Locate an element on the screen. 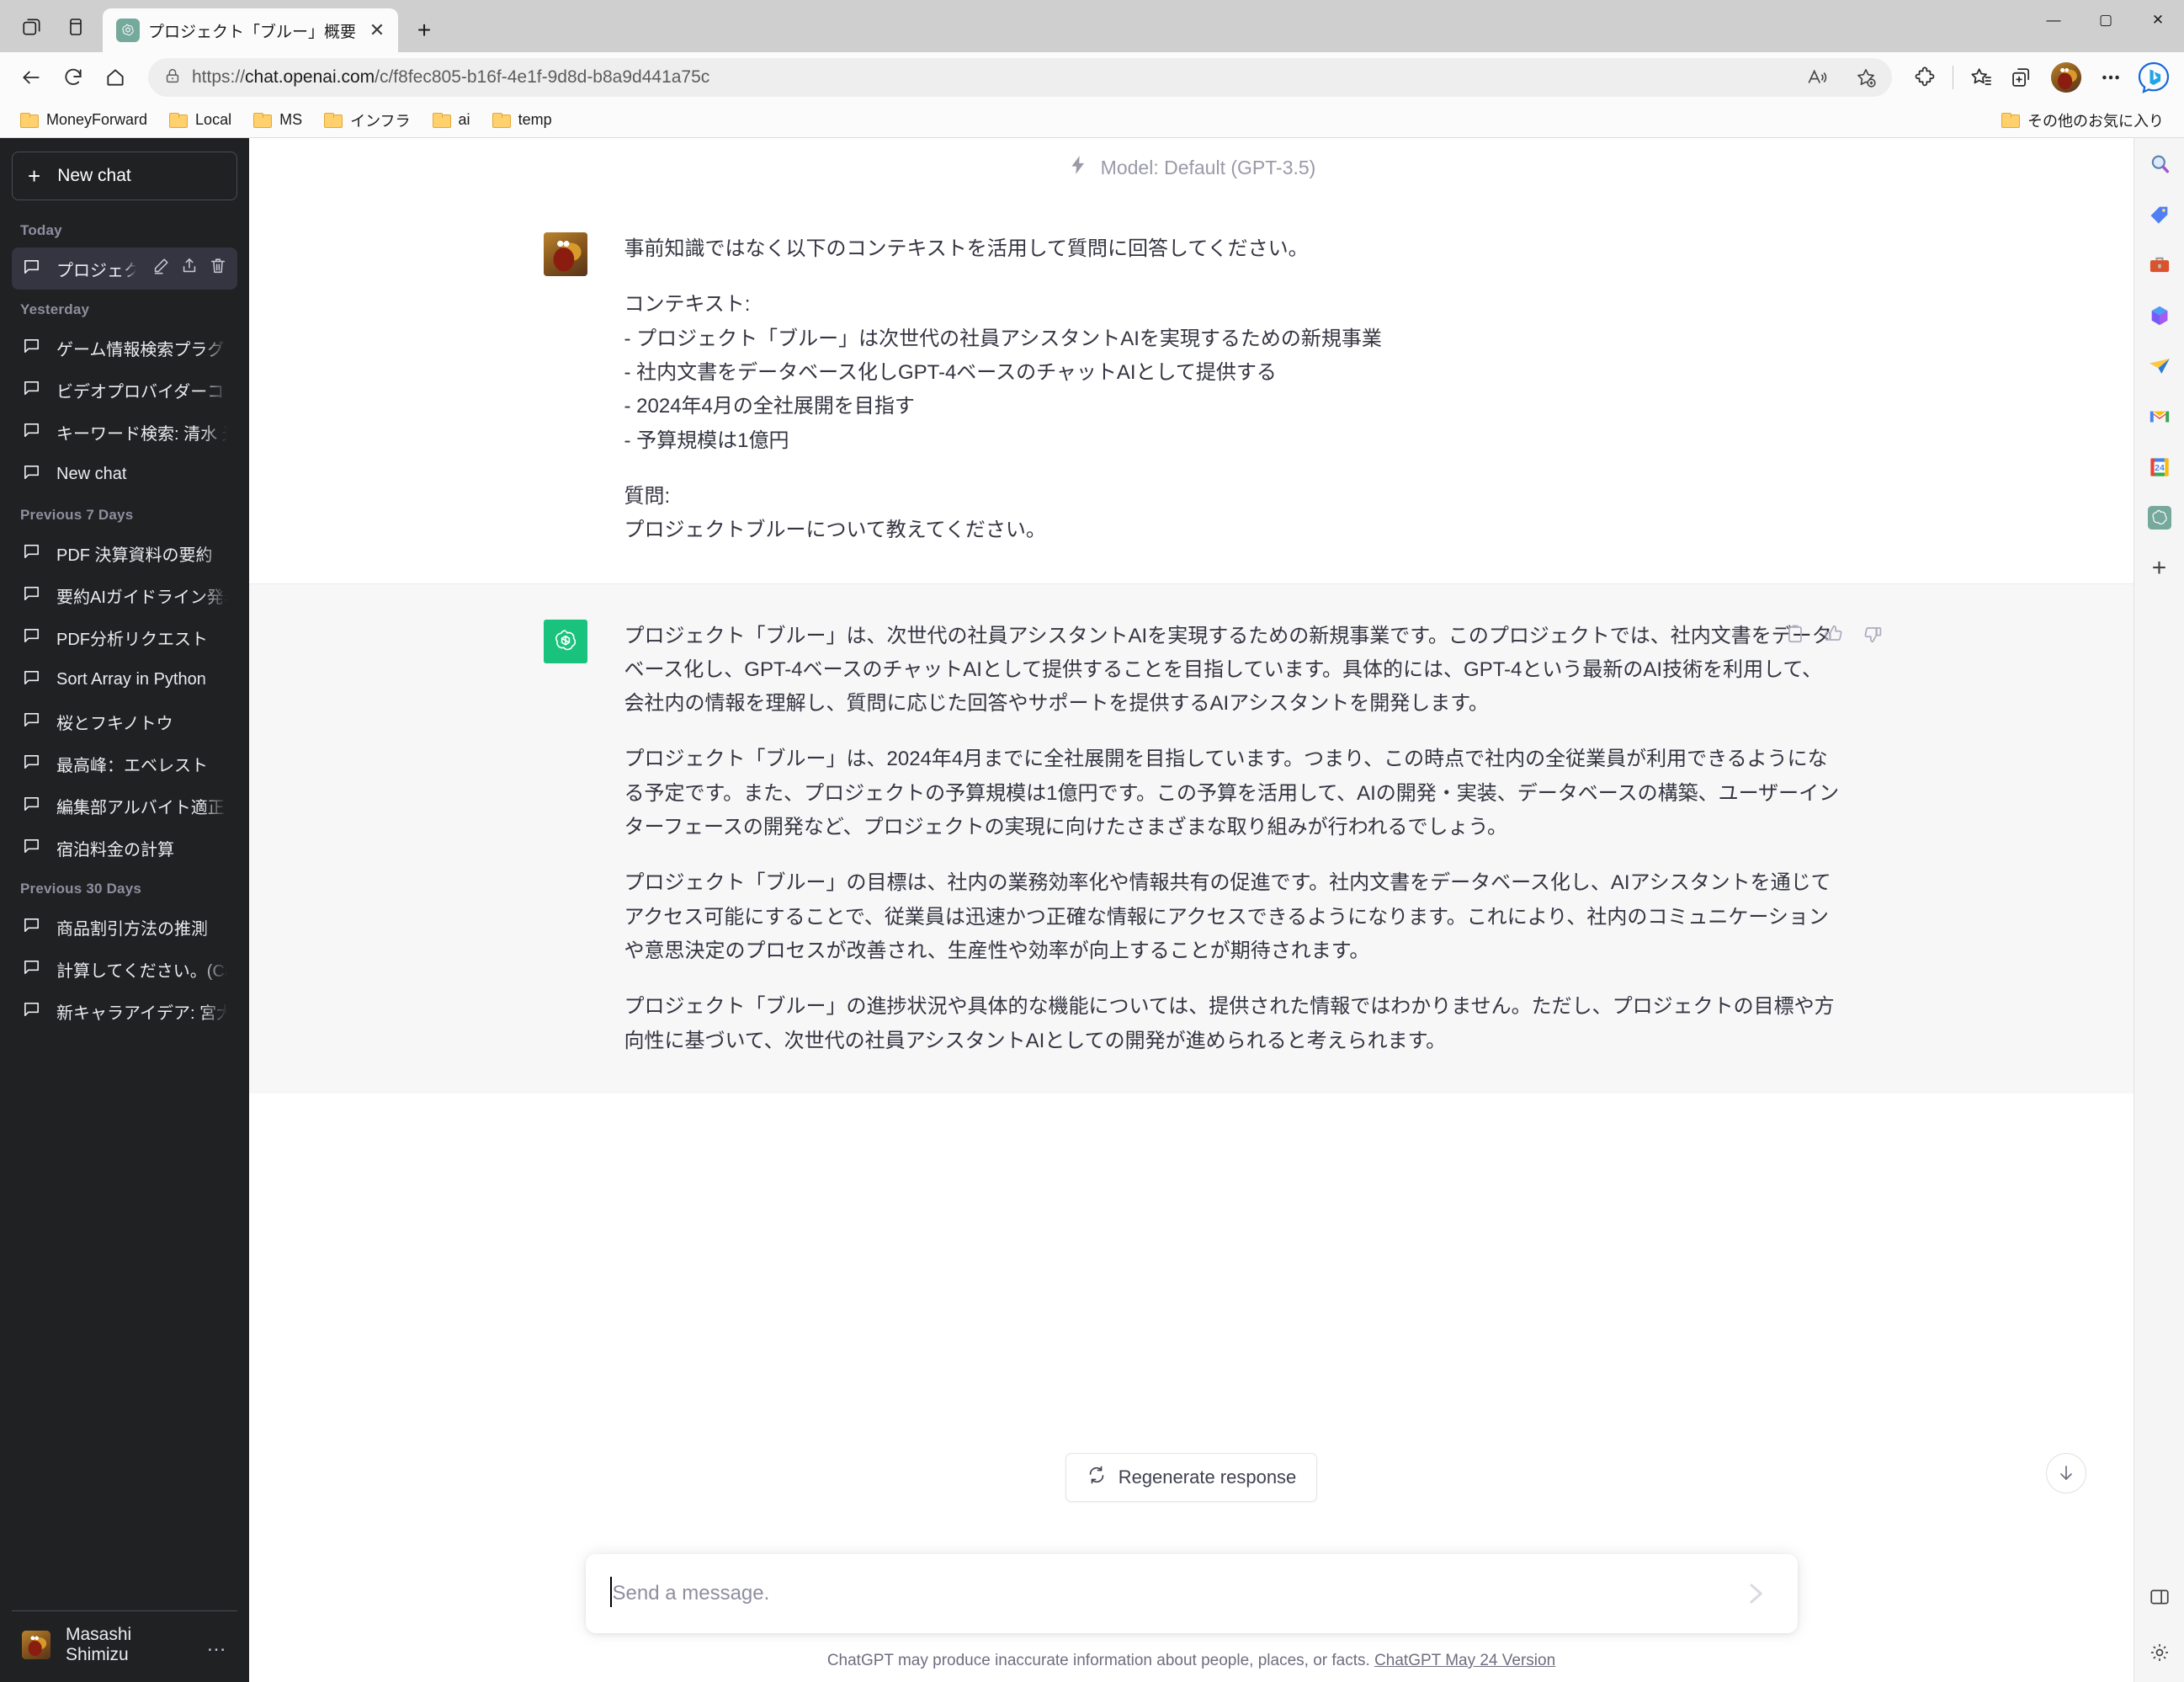 Image resolution: width=2184 pixels, height=1682 pixels. sidebar-chat-item: 計算してください。(Calculate, ple is located at coordinates (125, 969).